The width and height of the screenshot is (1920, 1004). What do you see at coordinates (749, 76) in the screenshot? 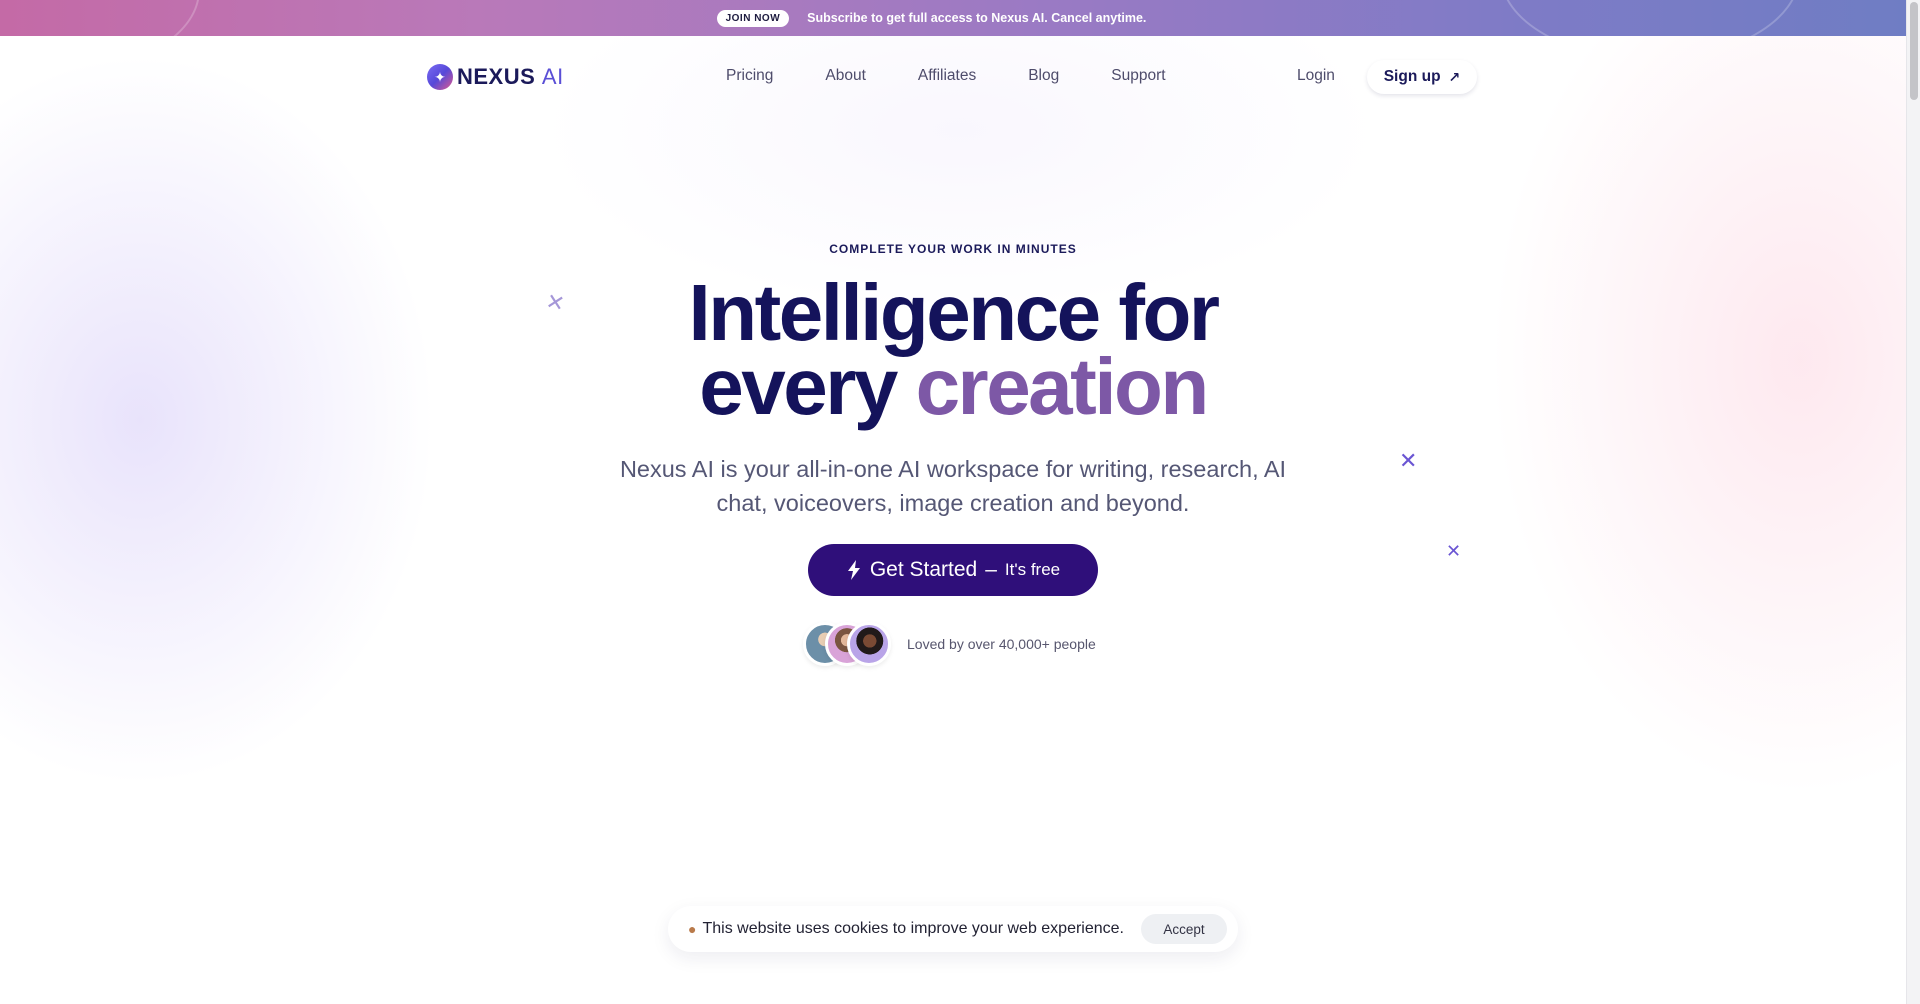
I see `nav-link-pricing: Pricing` at bounding box center [749, 76].